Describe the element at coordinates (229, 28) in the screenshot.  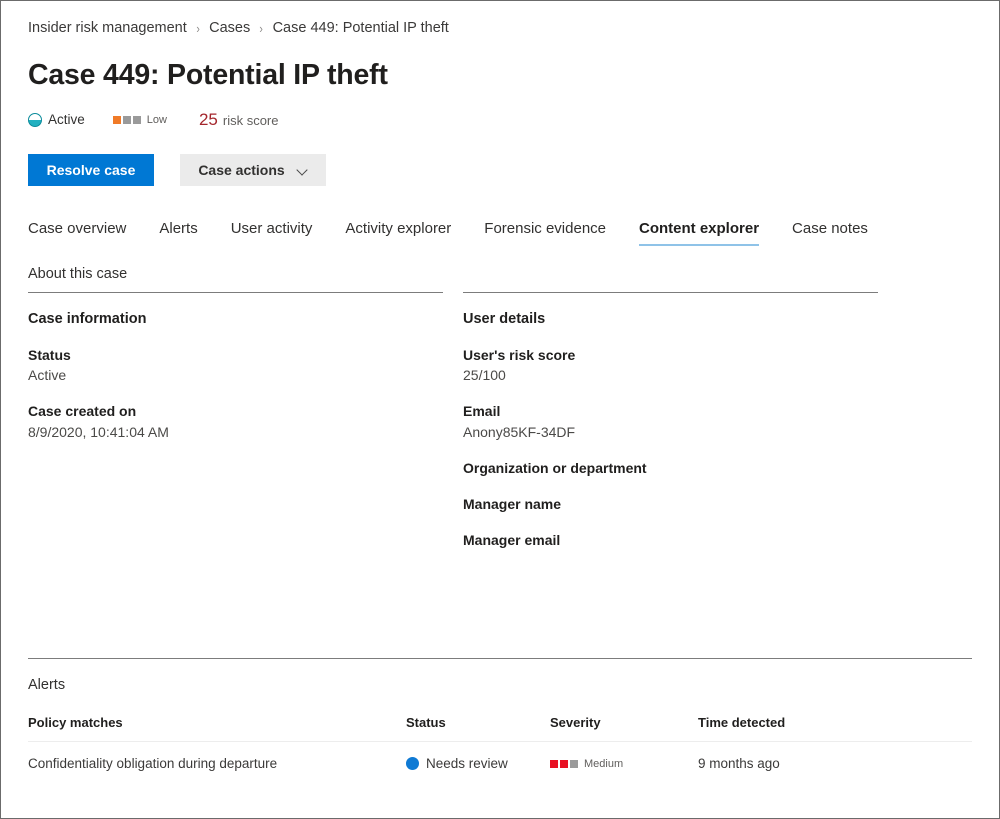
I see `breadcrumb-item-cases: Cases` at that location.